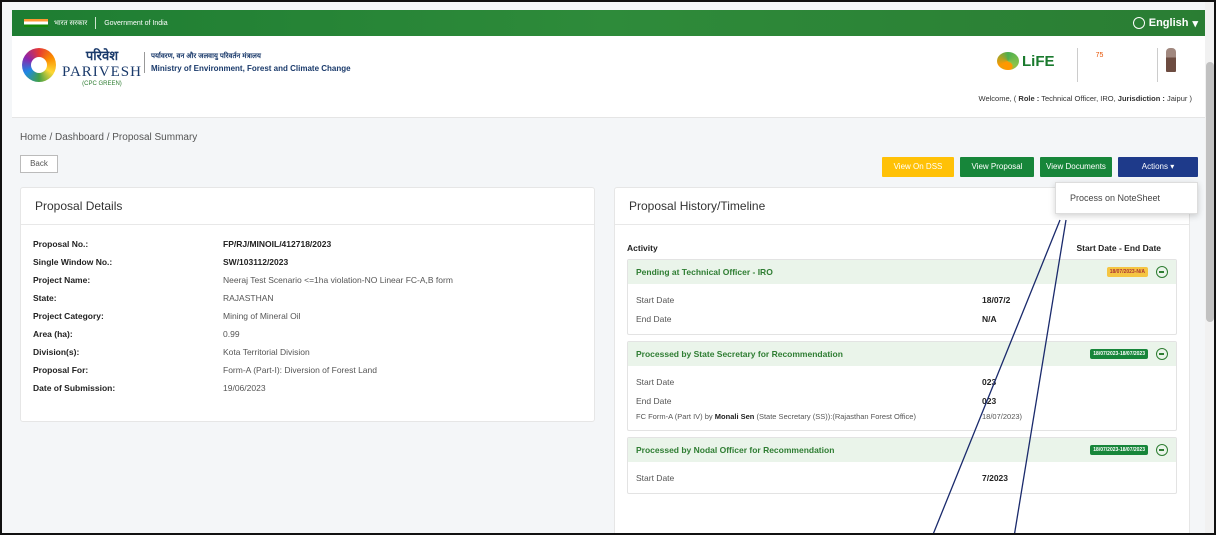 The width and height of the screenshot is (1216, 535). I want to click on national-emblem-icon, so click(1169, 65).